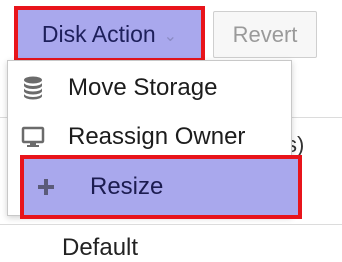  I want to click on revert-button: Revert, so click(265, 34).